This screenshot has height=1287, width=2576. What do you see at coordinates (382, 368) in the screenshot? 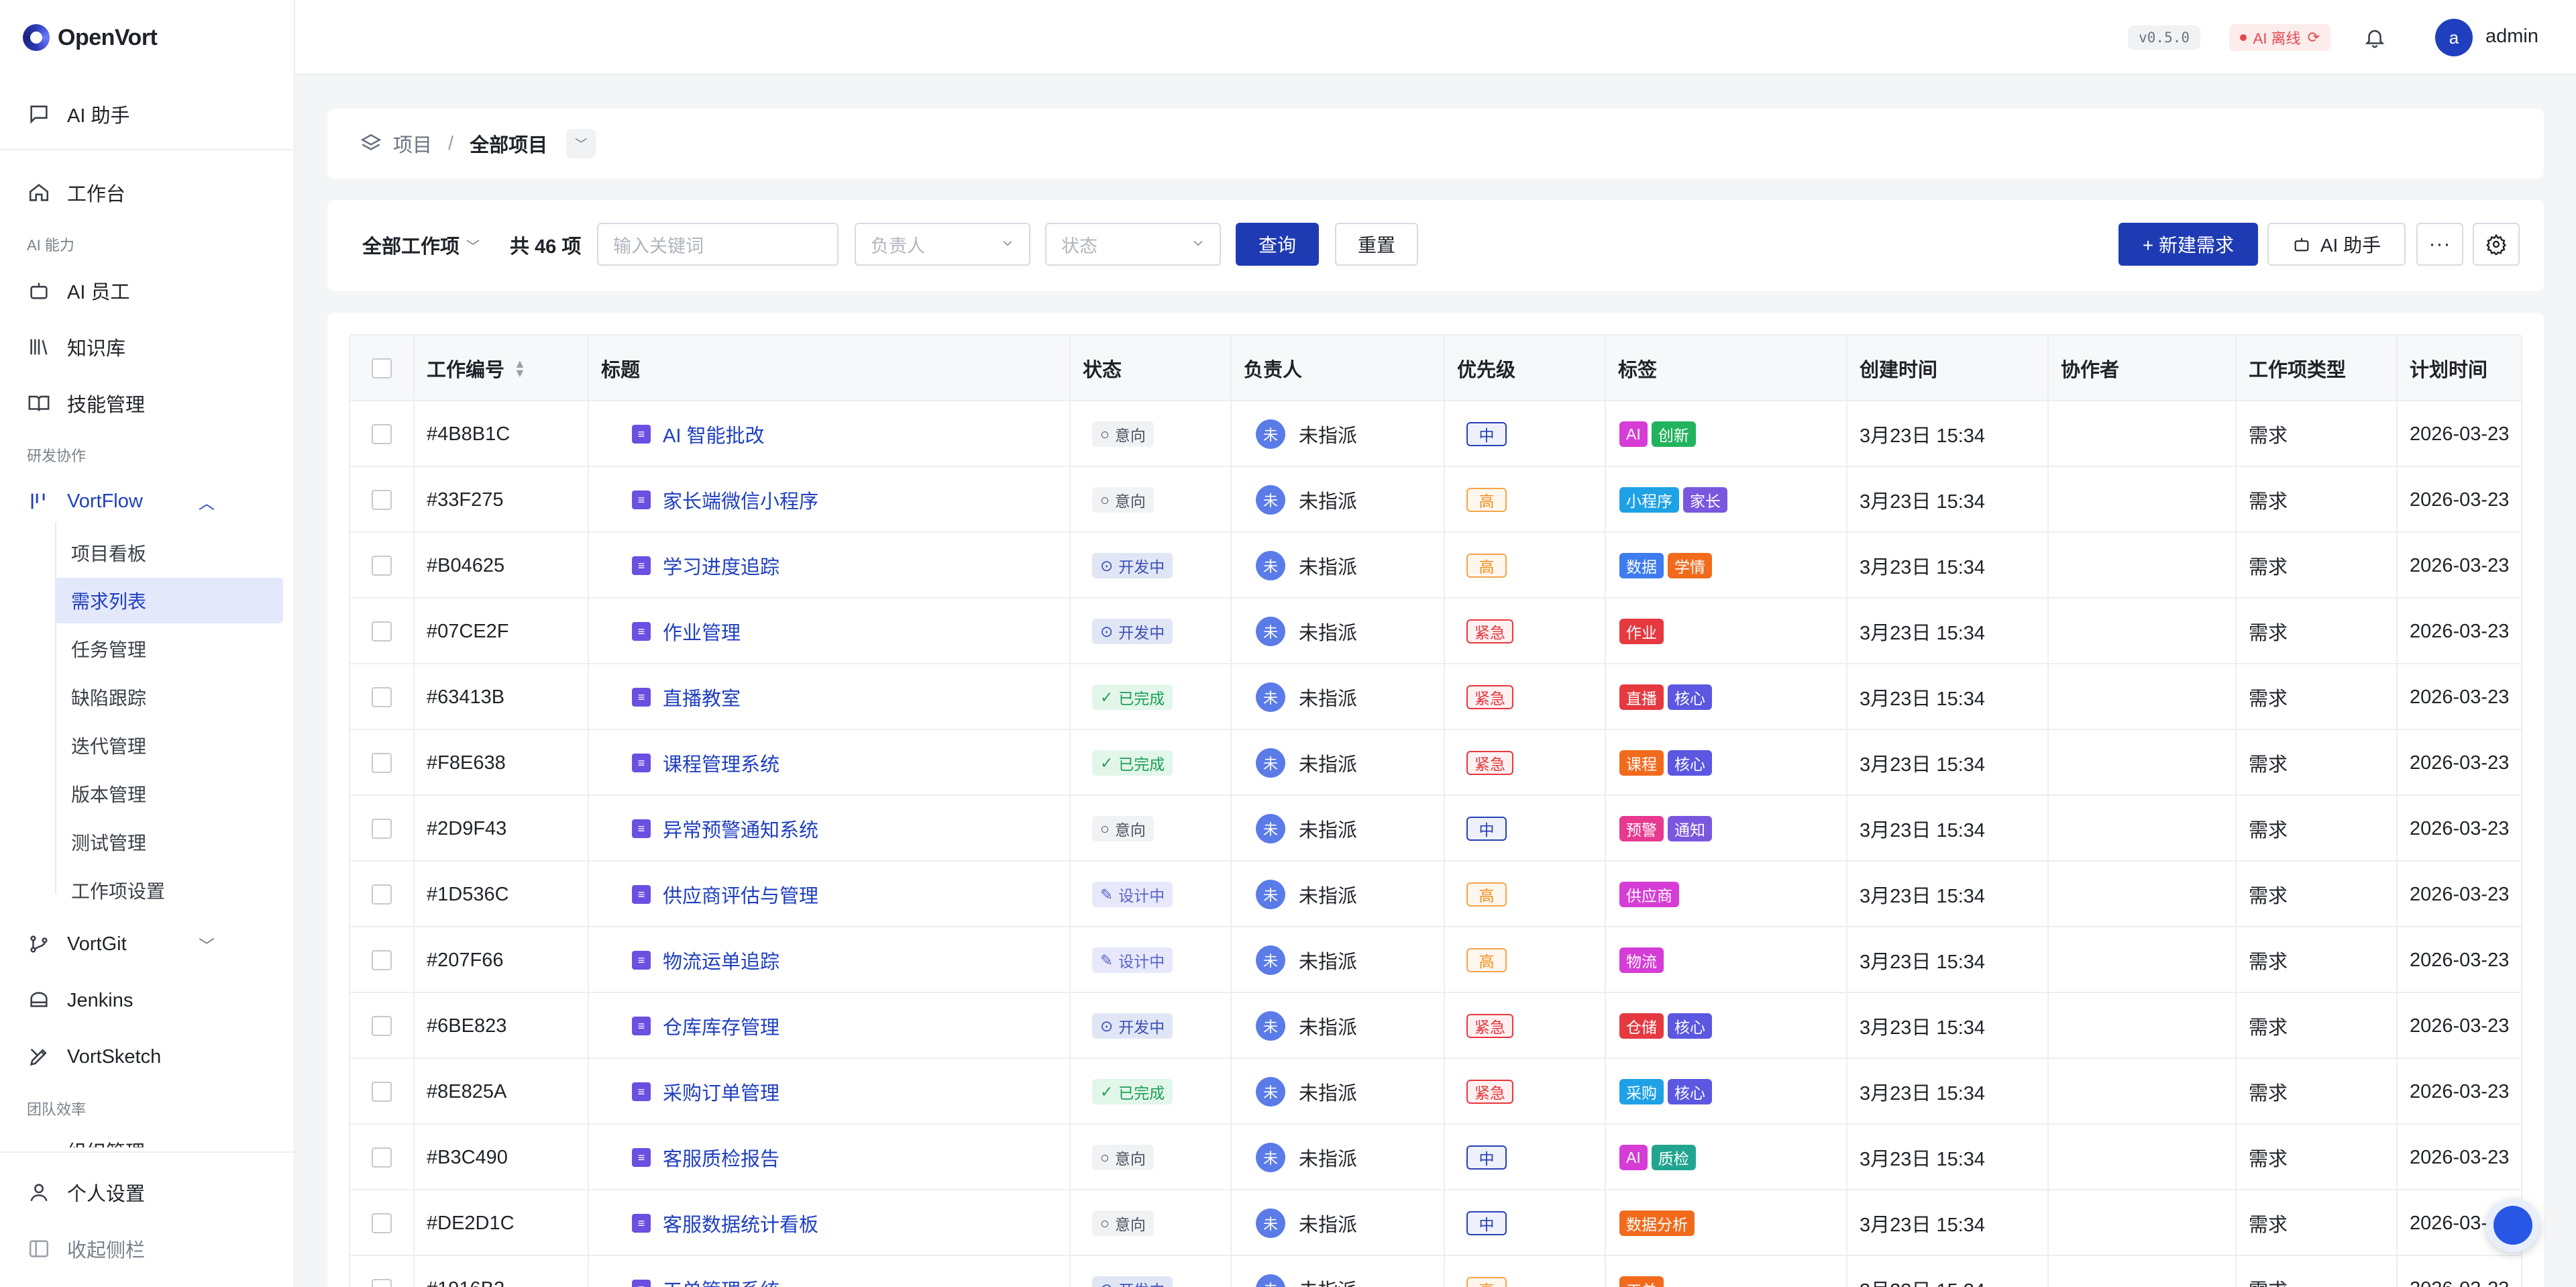
I see `select-all-checkbox` at bounding box center [382, 368].